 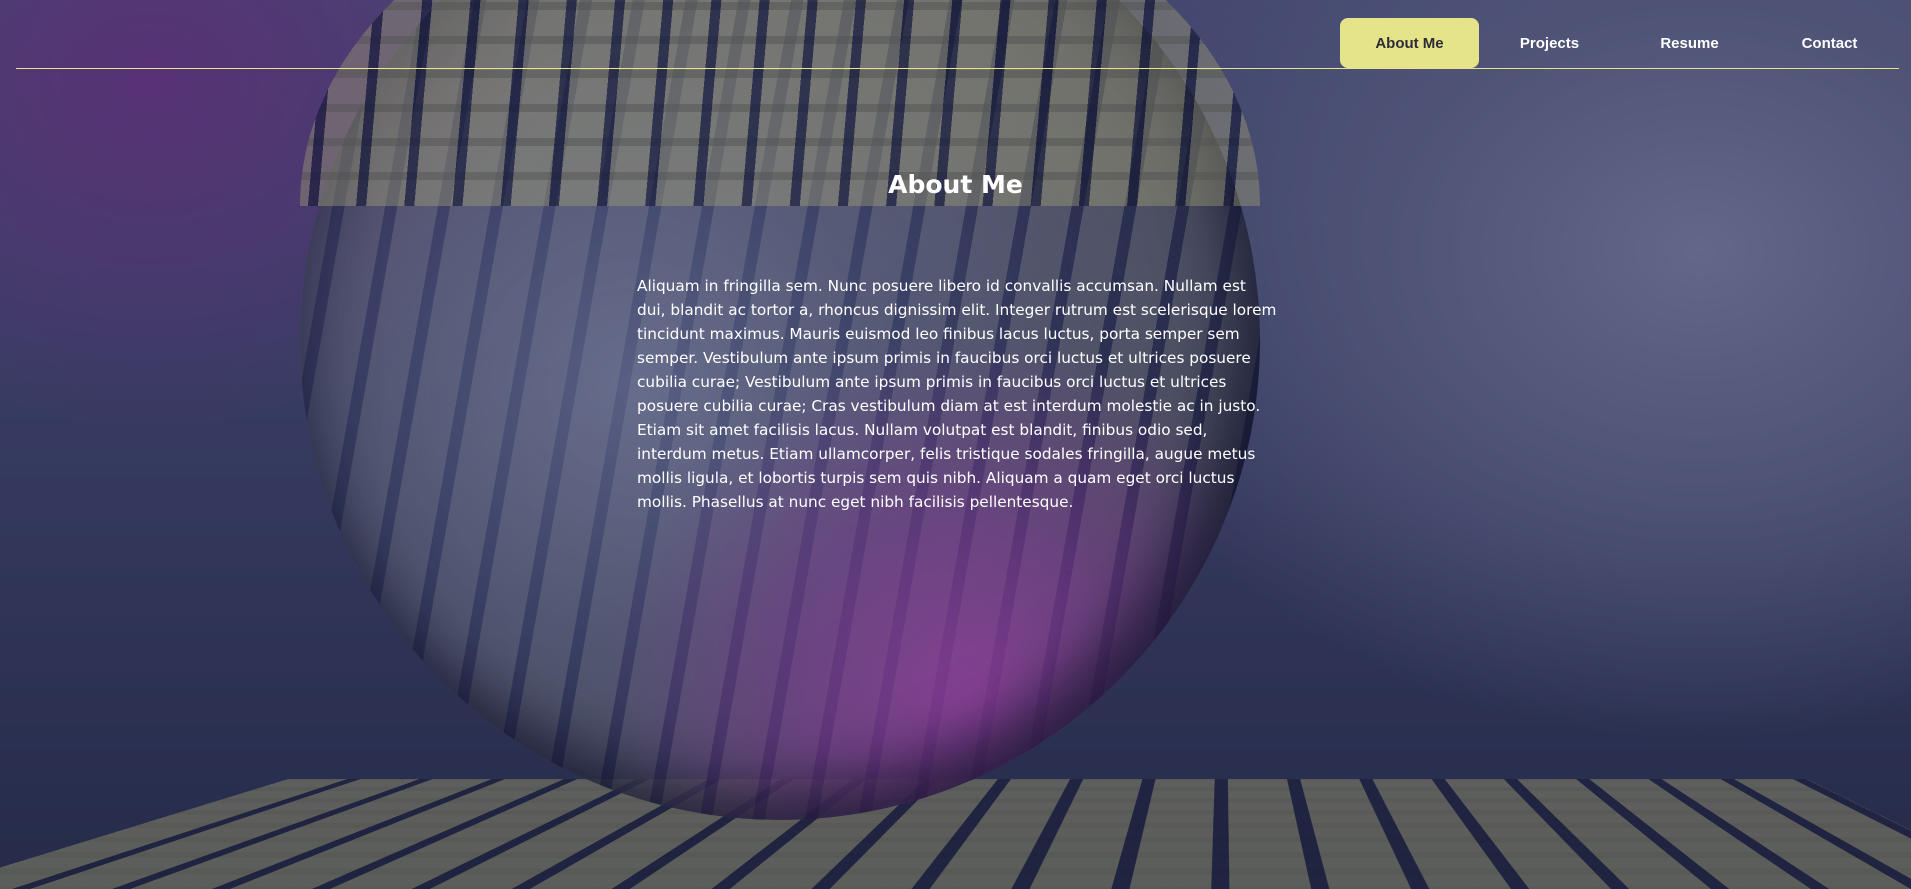 What do you see at coordinates (1409, 43) in the screenshot?
I see `nav-item-about-me: About Me` at bounding box center [1409, 43].